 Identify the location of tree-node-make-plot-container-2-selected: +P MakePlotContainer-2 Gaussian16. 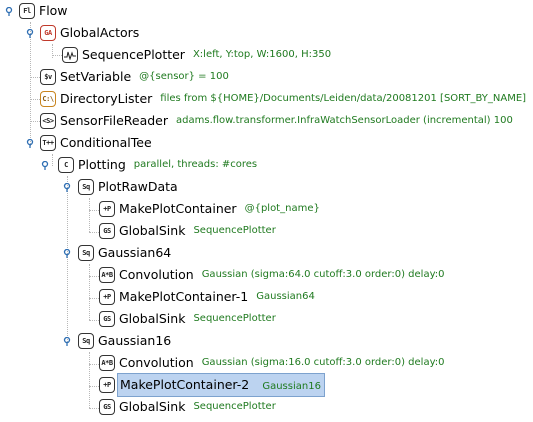
(212, 385).